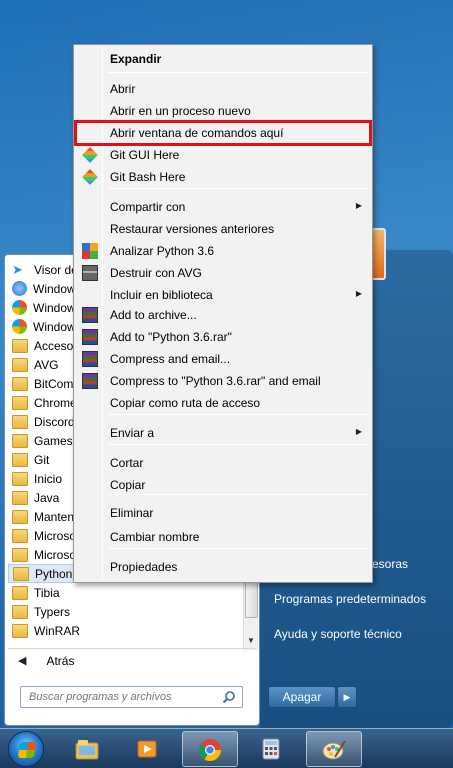 The width and height of the screenshot is (453, 768). I want to click on menu-item-enviar-a: Enviar a ▶, so click(223, 433).